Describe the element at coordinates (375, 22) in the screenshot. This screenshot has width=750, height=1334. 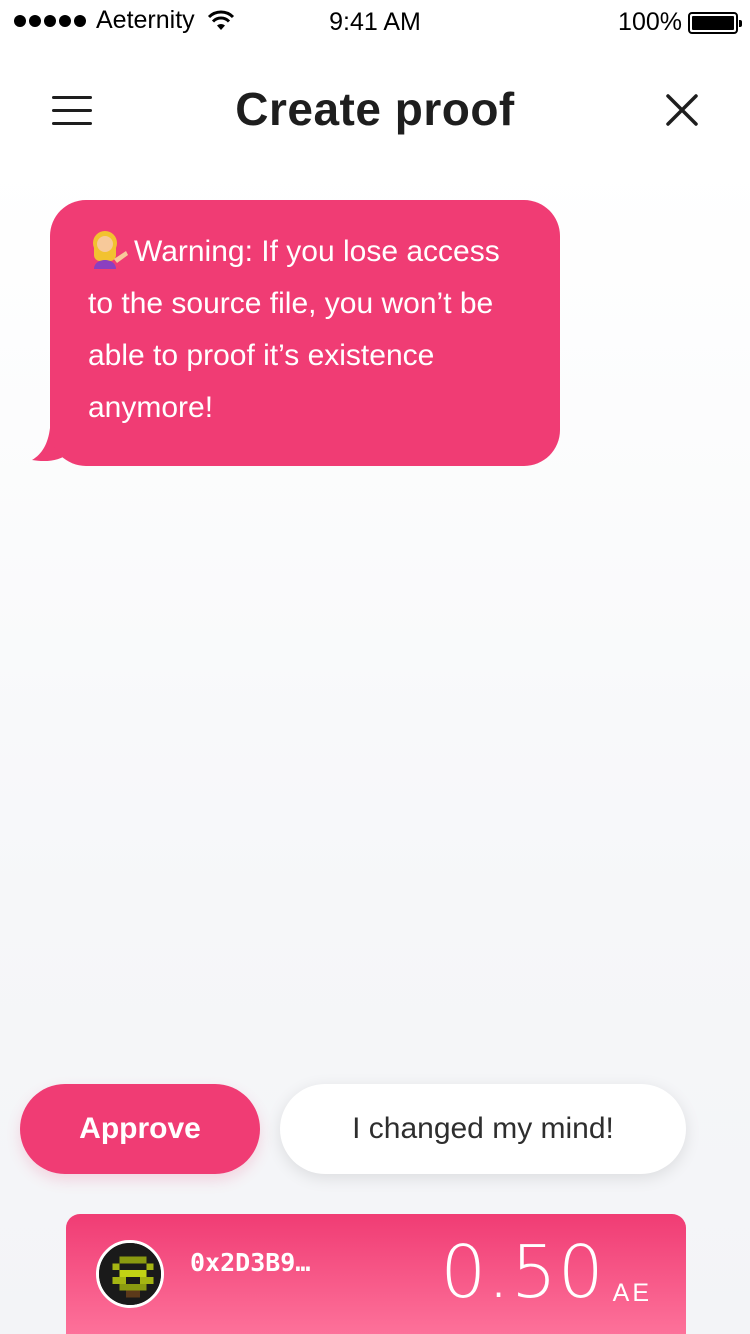
I see `status-bar: Aeternity 9:41 AM 100%` at that location.